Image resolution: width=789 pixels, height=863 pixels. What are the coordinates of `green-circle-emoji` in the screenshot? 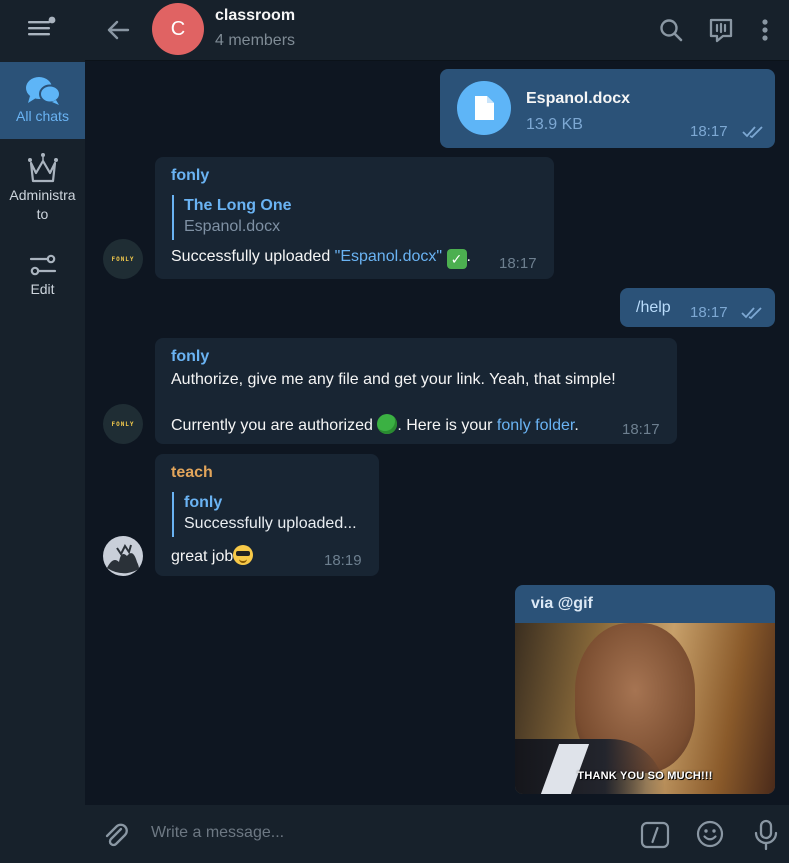 It's located at (387, 424).